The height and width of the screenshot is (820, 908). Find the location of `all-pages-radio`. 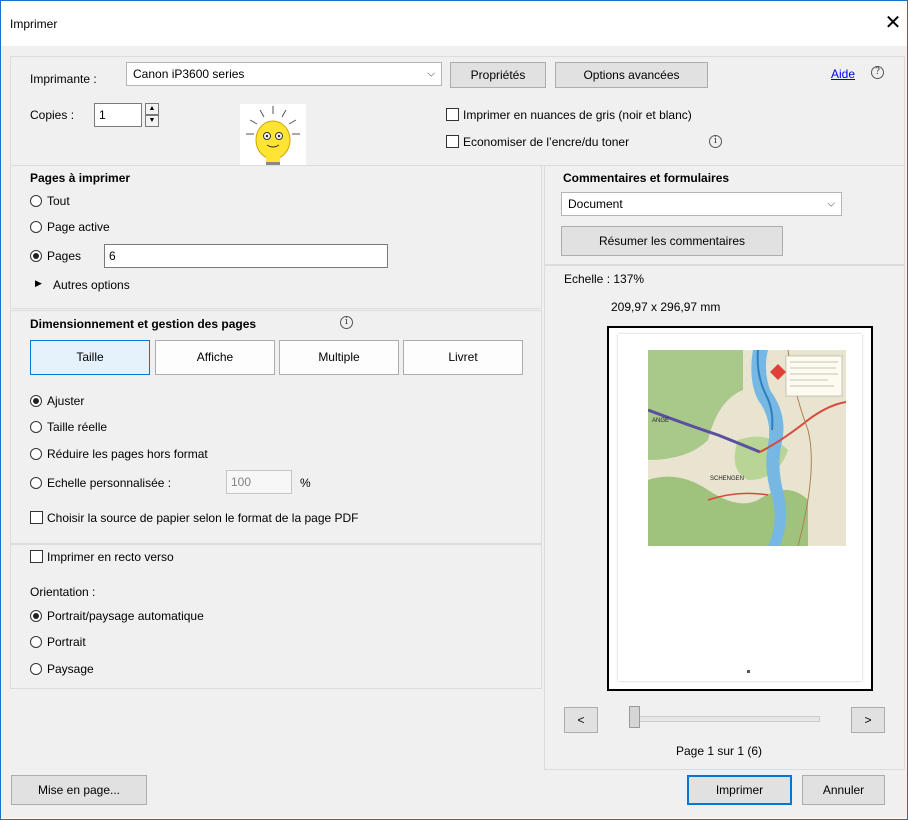

all-pages-radio is located at coordinates (36, 201).